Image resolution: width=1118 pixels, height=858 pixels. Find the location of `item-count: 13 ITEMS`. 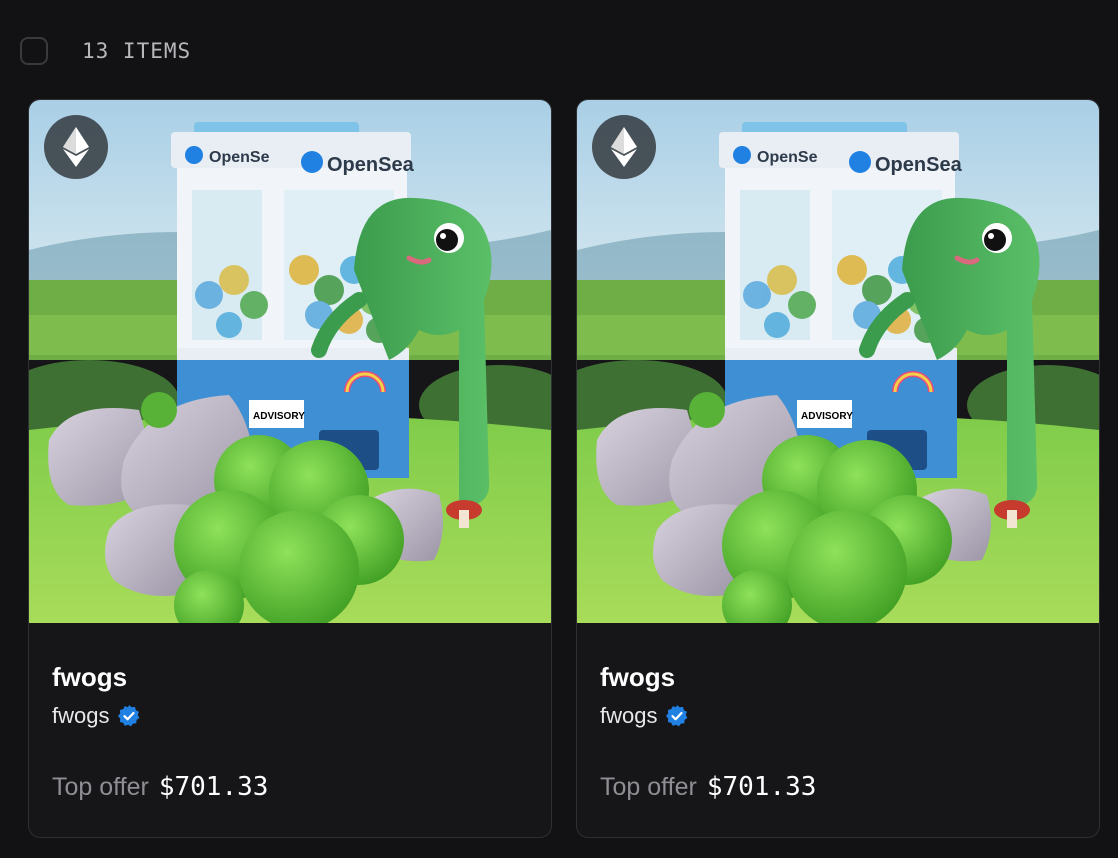

item-count: 13 ITEMS is located at coordinates (137, 51).